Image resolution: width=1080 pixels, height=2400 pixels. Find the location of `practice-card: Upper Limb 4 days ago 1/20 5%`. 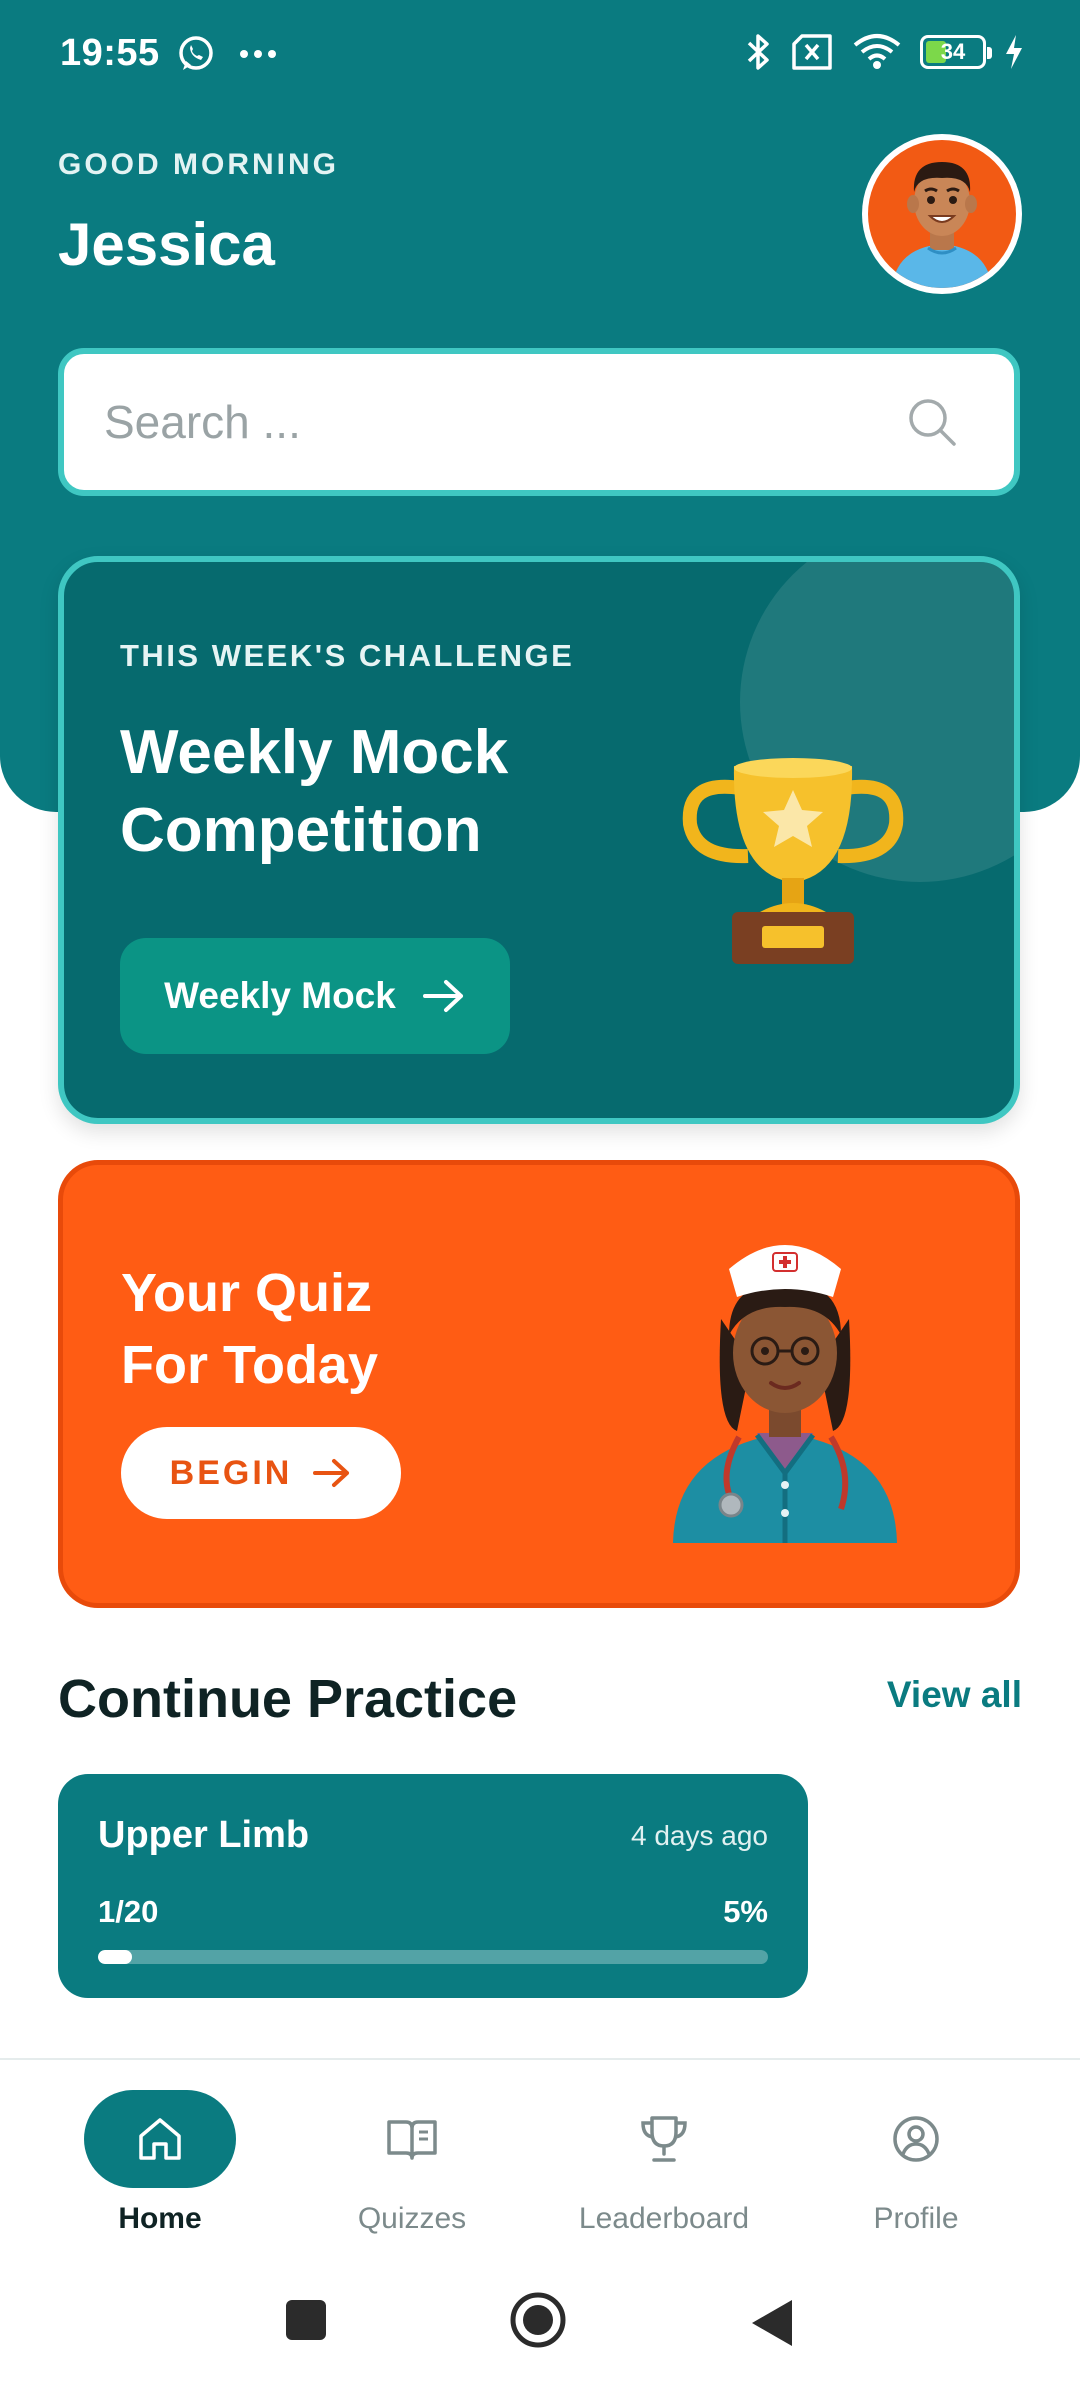

practice-card: Upper Limb 4 days ago 1/20 5% is located at coordinates (433, 1886).